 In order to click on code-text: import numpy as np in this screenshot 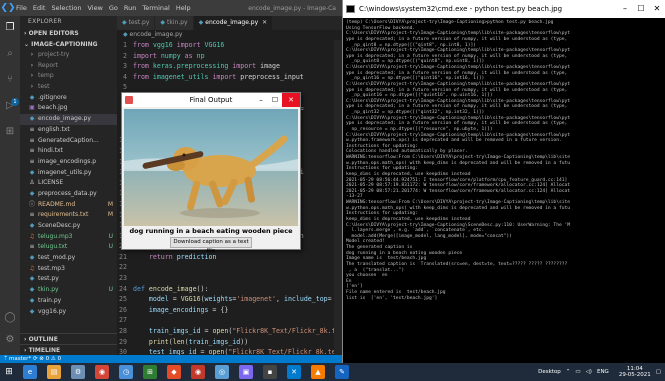, I will do `click(169, 55)`.